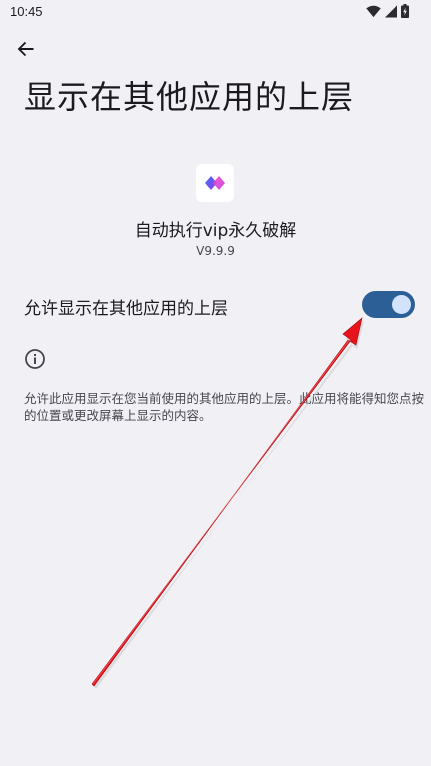 The width and height of the screenshot is (431, 766). What do you see at coordinates (126, 309) in the screenshot?
I see `permission-toggle-label: 允许显示在其他应用的上层` at bounding box center [126, 309].